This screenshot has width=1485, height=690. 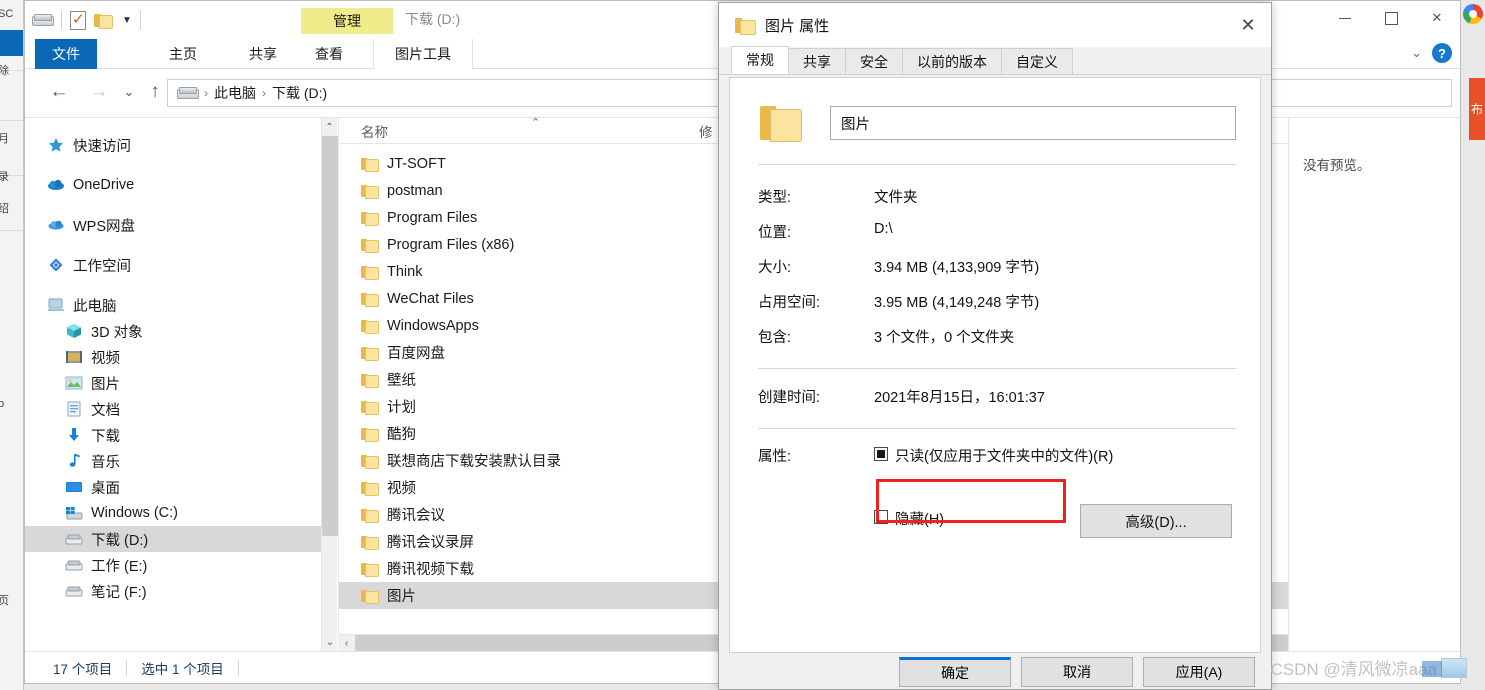 I want to click on tab-view: 查看, so click(x=329, y=54).